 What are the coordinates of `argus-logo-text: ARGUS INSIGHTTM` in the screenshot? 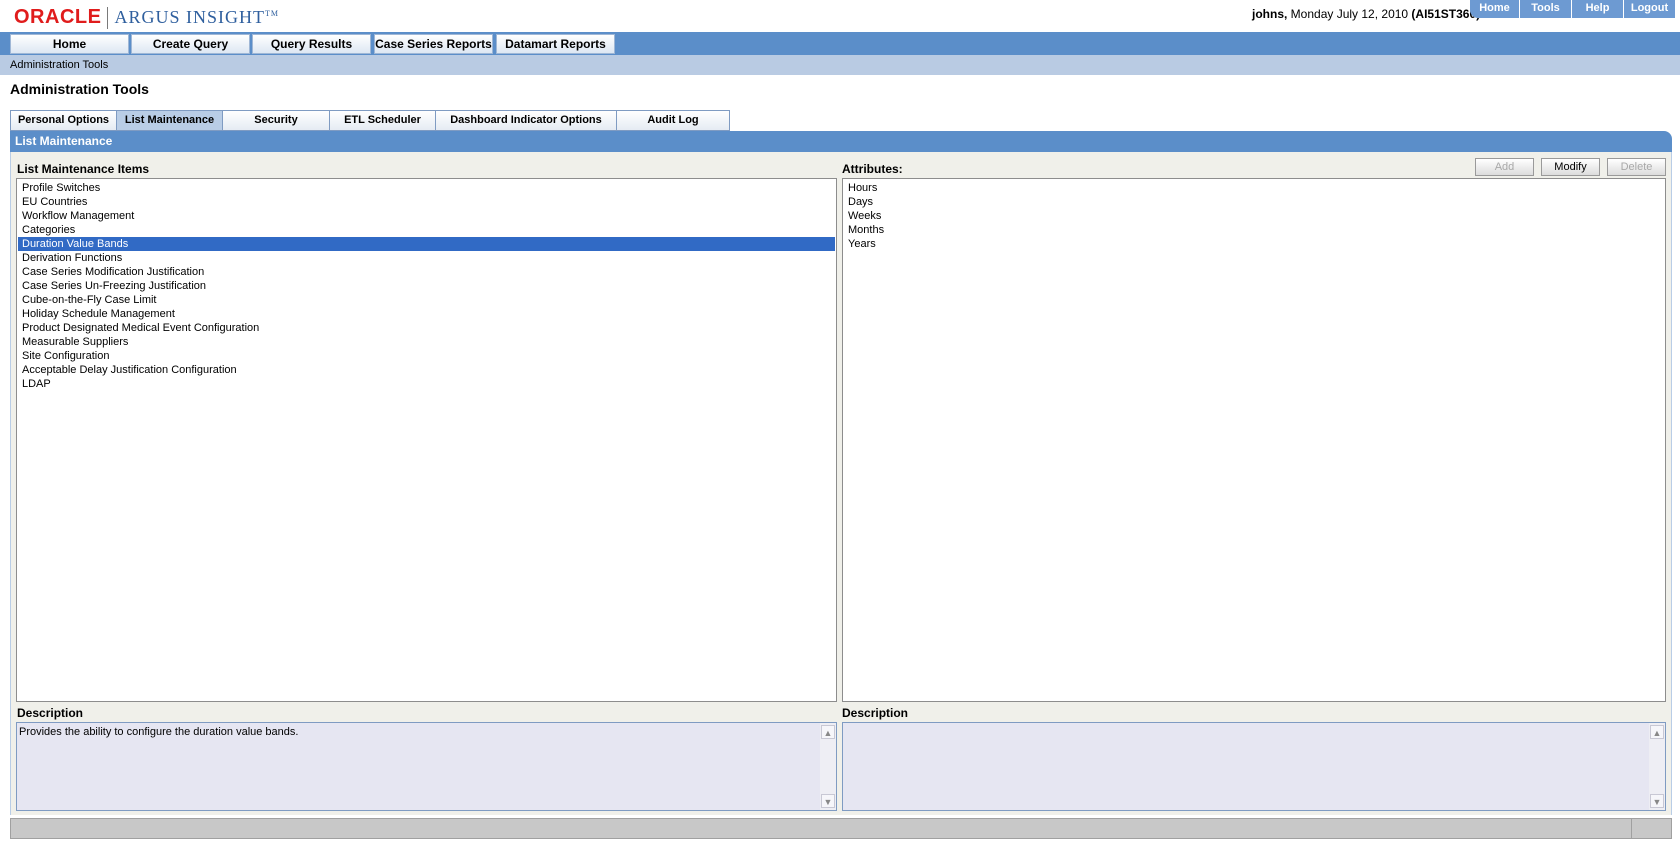 It's located at (196, 17).